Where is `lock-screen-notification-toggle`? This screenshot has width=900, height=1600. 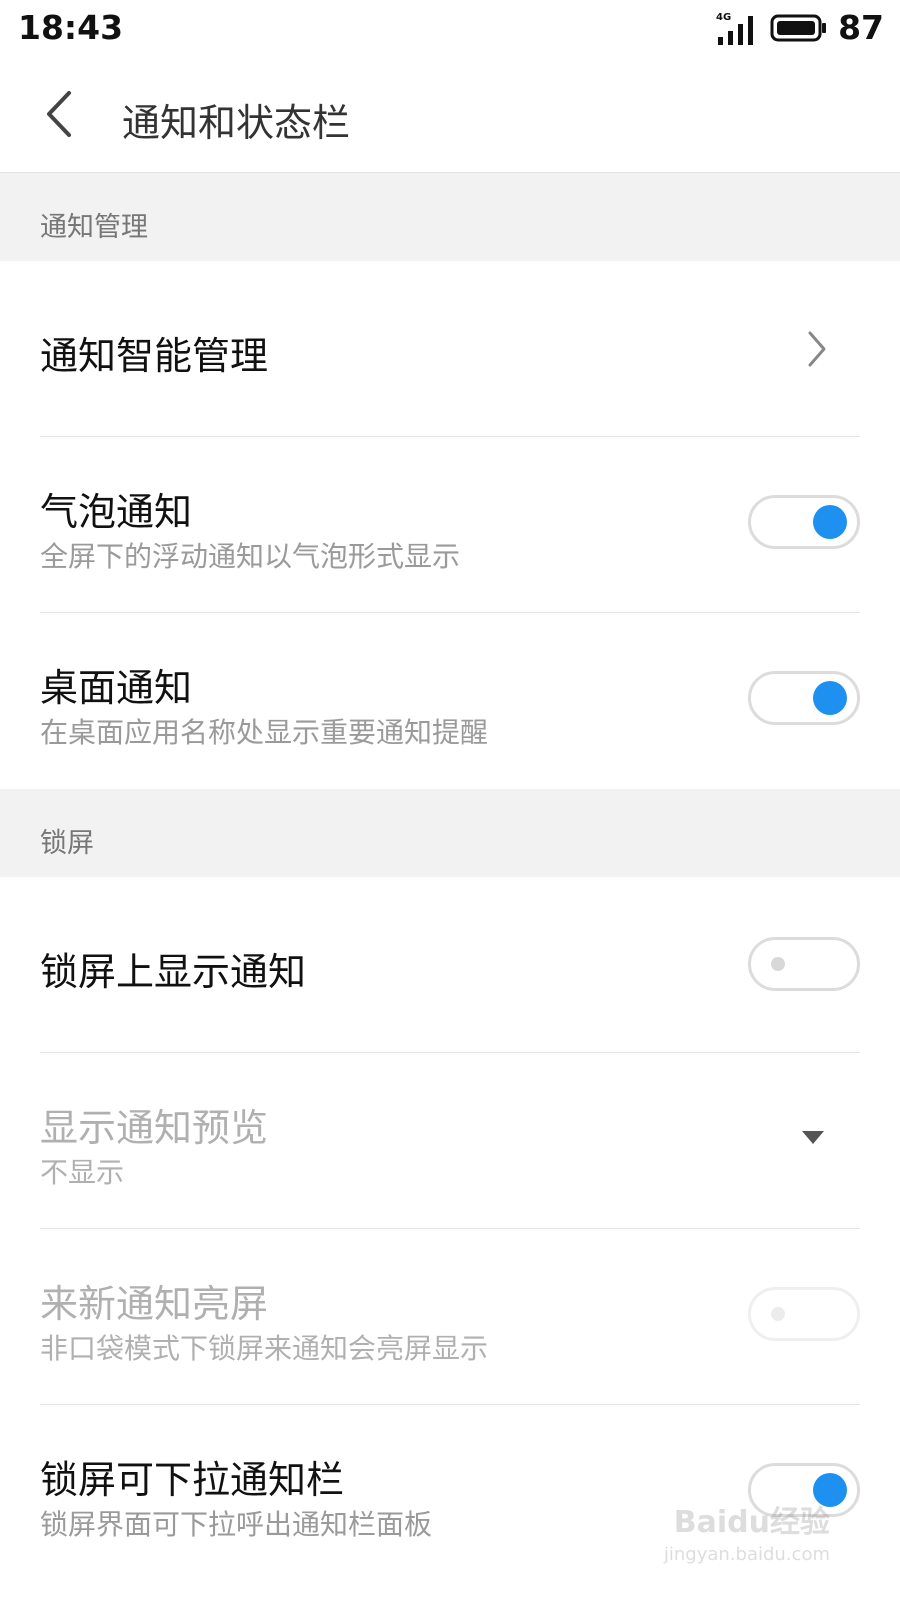 lock-screen-notification-toggle is located at coordinates (804, 964).